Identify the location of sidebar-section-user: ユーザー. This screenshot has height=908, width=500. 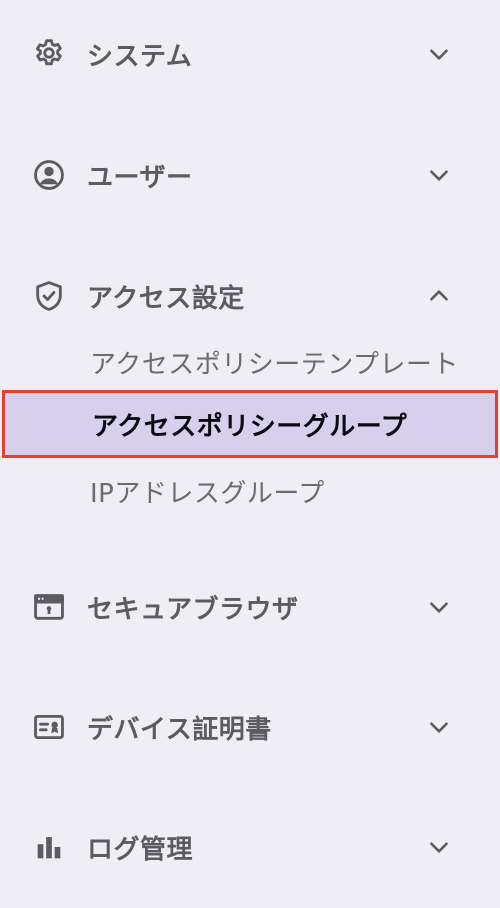
(250, 175).